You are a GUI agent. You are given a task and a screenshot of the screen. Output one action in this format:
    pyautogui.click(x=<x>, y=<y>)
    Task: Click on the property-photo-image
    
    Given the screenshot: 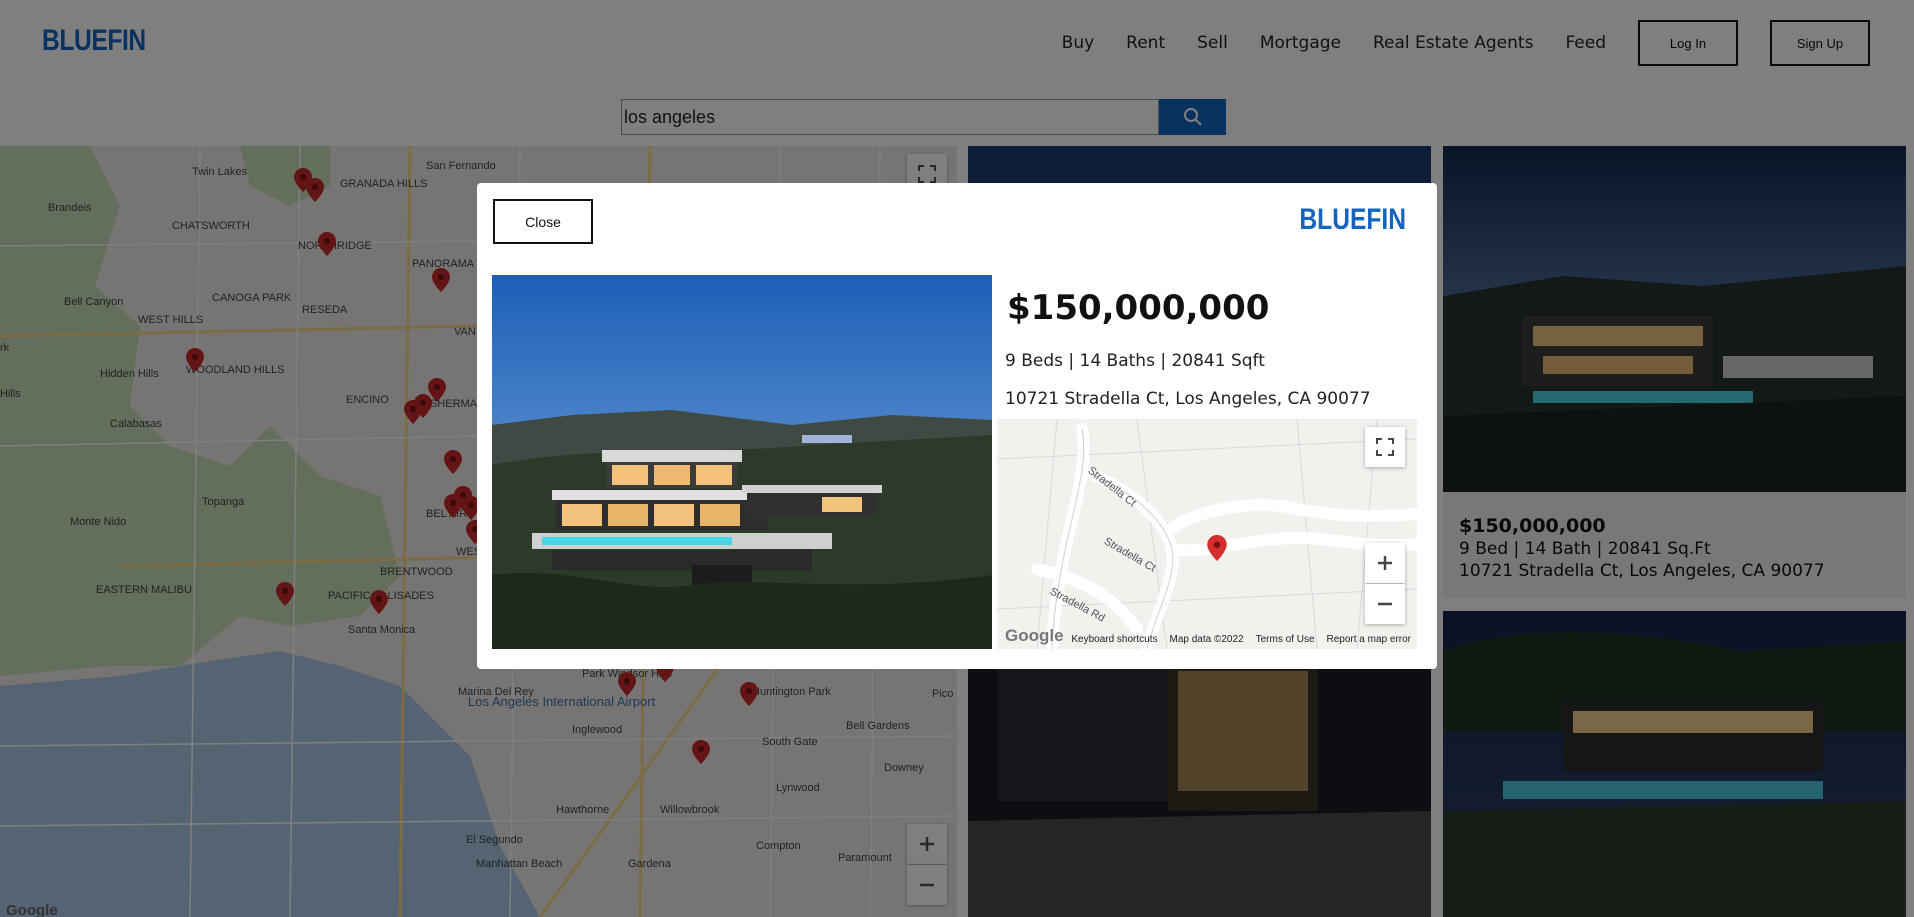 What is the action you would take?
    pyautogui.click(x=742, y=462)
    